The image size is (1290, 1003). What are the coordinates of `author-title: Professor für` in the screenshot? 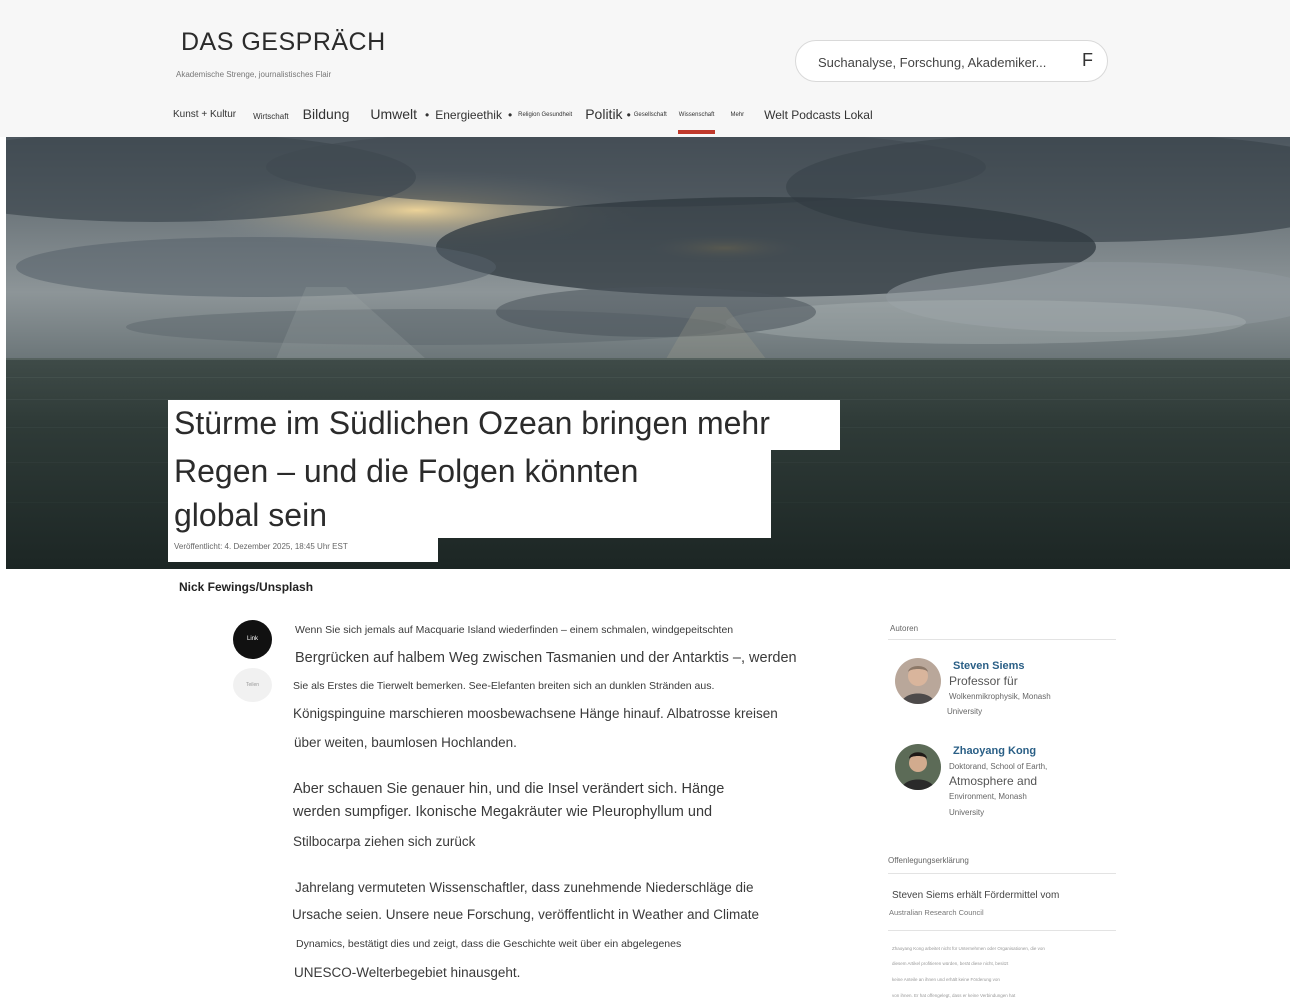 It's located at (983, 681).